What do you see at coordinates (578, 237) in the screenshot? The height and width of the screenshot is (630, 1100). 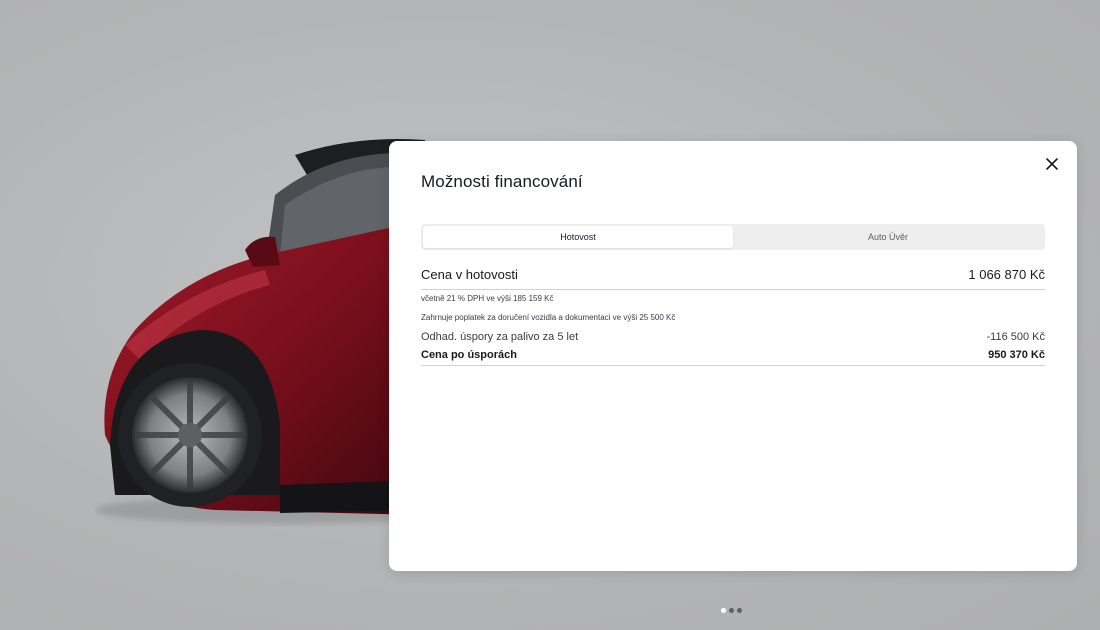 I see `tab-cash: Hotovost` at bounding box center [578, 237].